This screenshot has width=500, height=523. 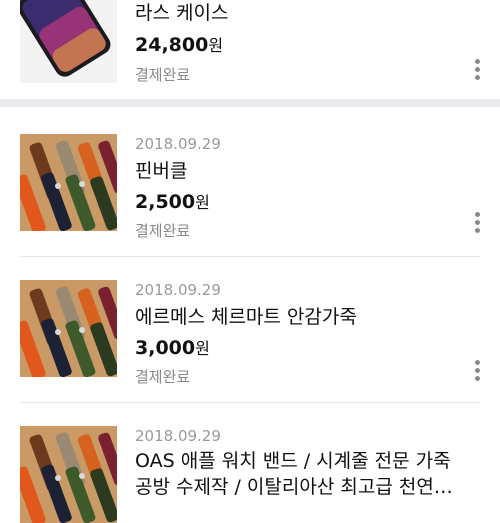 What do you see at coordinates (165, 348) in the screenshot?
I see `price-amount: 3,000` at bounding box center [165, 348].